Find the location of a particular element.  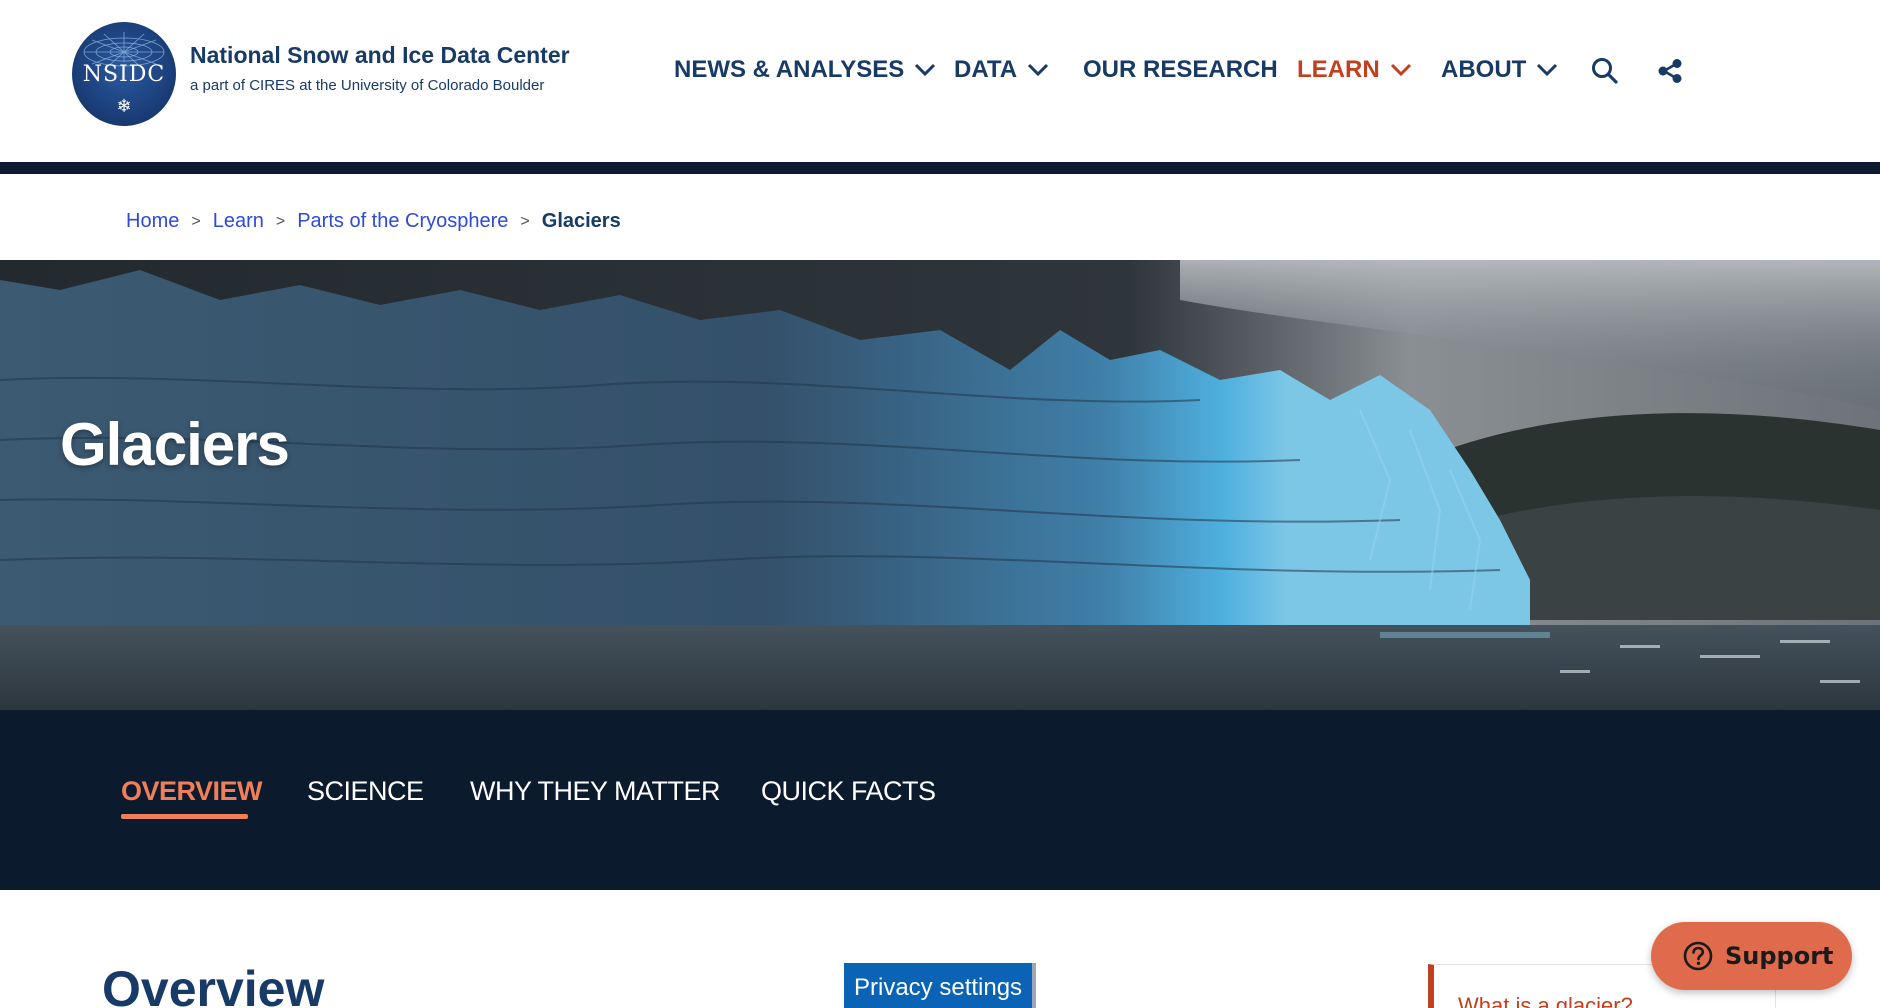

toc-link-what-is-a-glacier: What is a glacier? is located at coordinates (1545, 1000).